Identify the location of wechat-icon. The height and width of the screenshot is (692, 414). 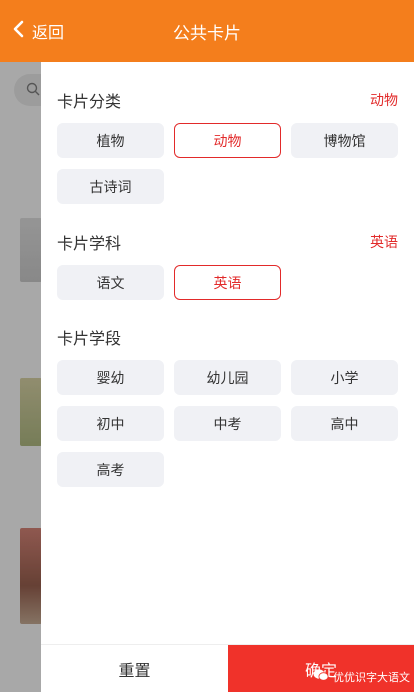
(321, 676).